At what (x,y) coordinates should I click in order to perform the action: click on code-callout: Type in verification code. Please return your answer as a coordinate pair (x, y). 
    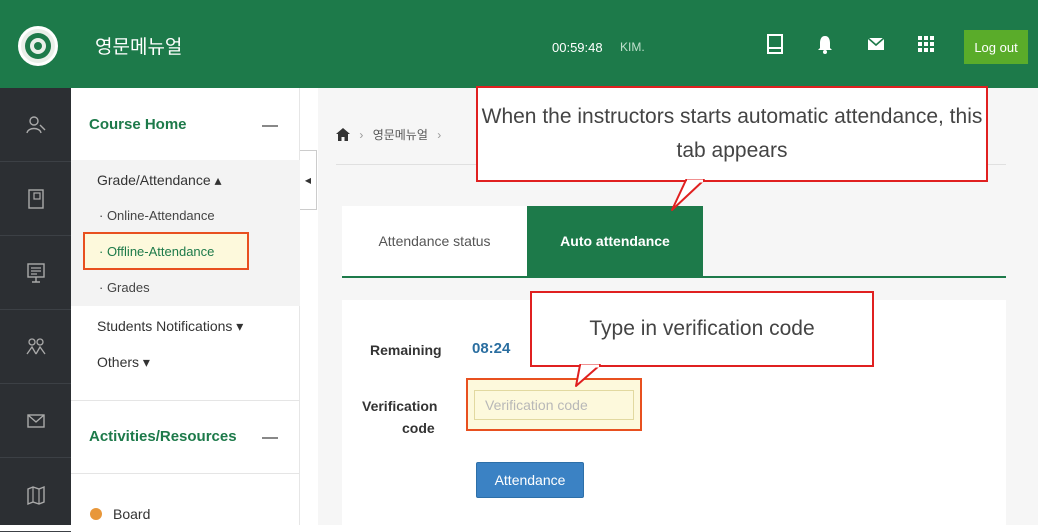
    Looking at the image, I should click on (702, 329).